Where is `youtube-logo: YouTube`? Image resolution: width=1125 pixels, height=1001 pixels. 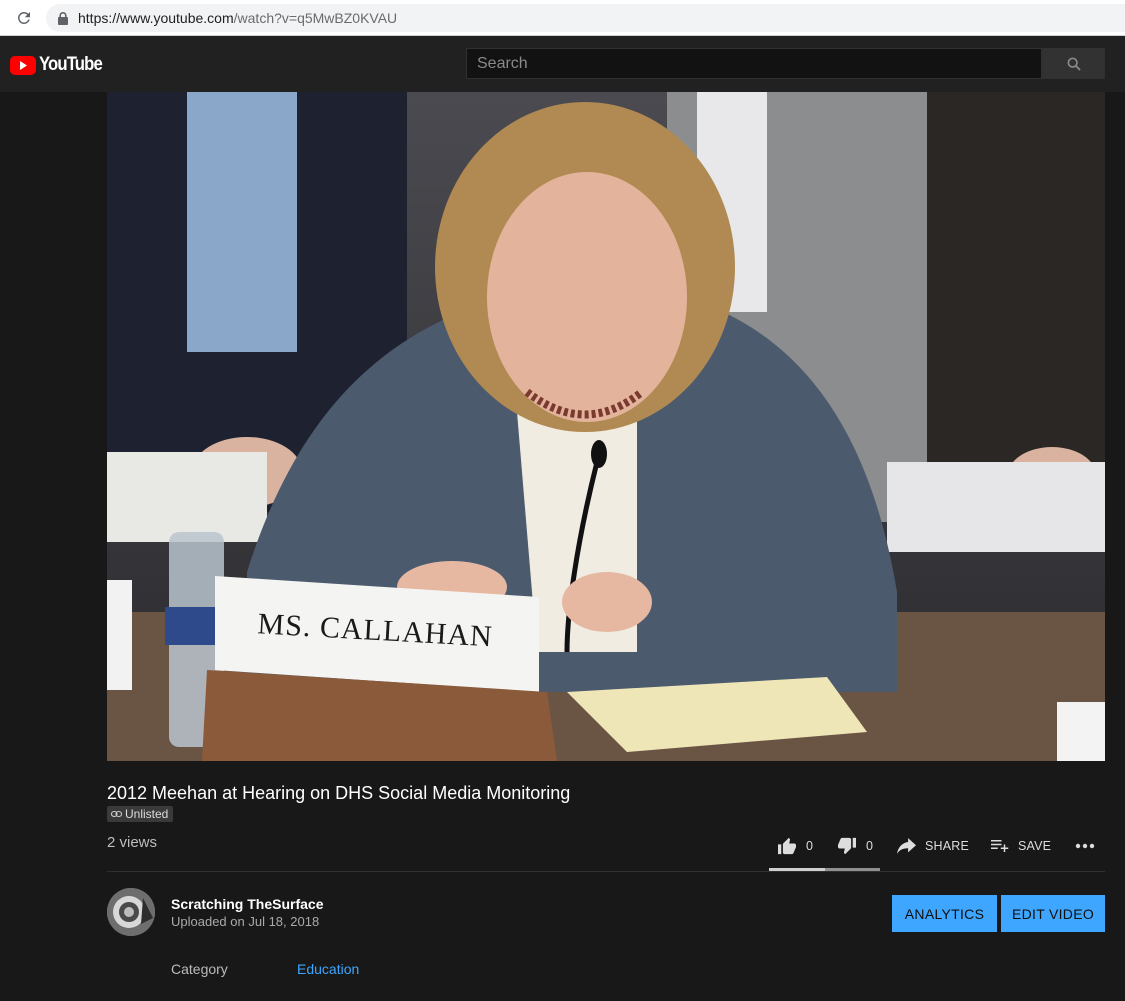 youtube-logo: YouTube is located at coordinates (60, 65).